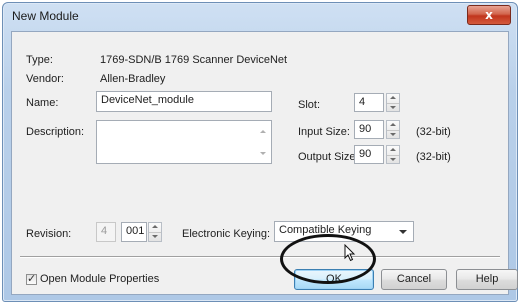 This screenshot has height=302, width=520. I want to click on slot-input: 4, so click(369, 102).